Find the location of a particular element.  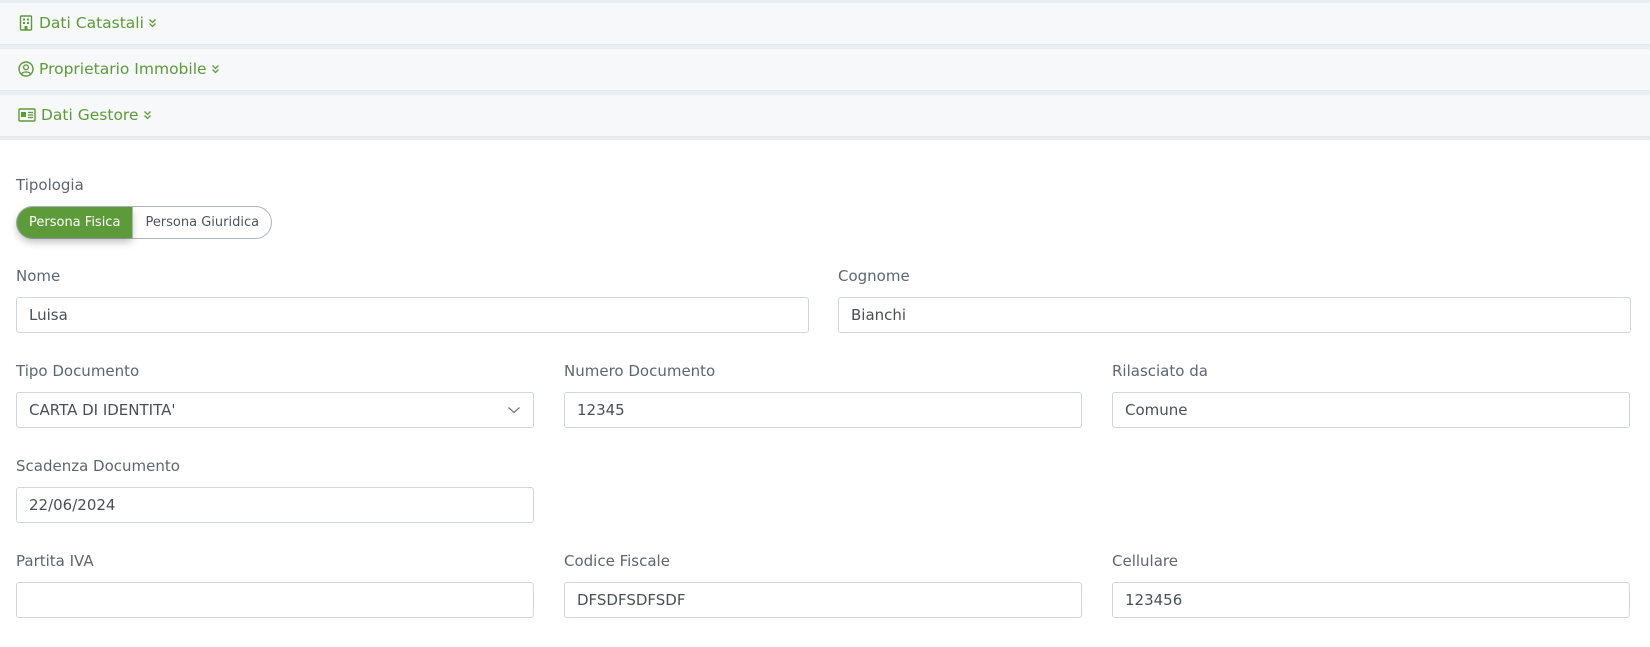

cognome-value: Bianchi is located at coordinates (879, 315).